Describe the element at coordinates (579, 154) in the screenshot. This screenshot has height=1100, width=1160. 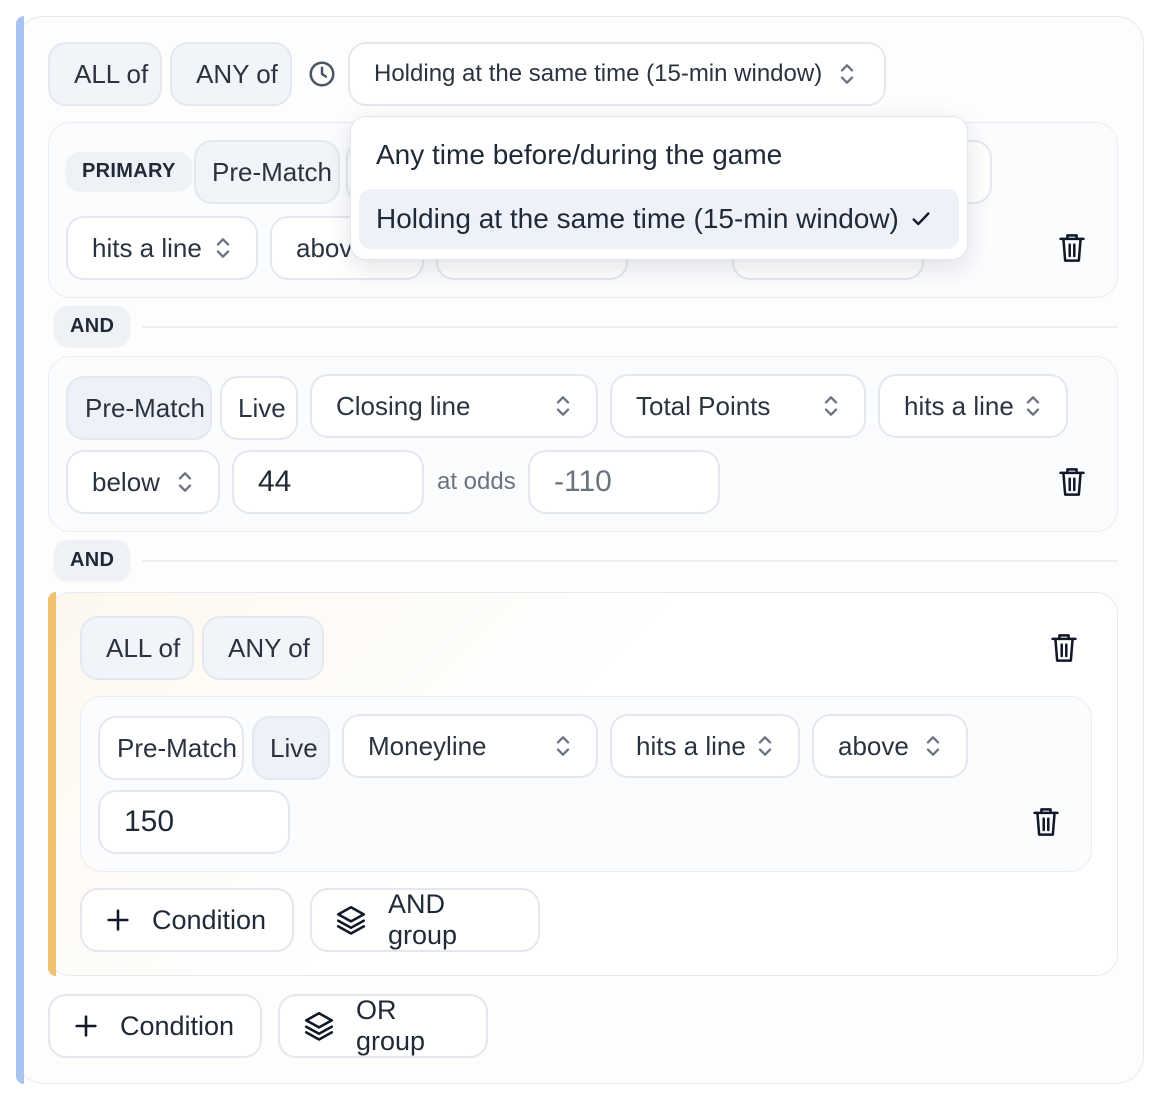
I see `timing-option-label: Any time before/during the game` at that location.